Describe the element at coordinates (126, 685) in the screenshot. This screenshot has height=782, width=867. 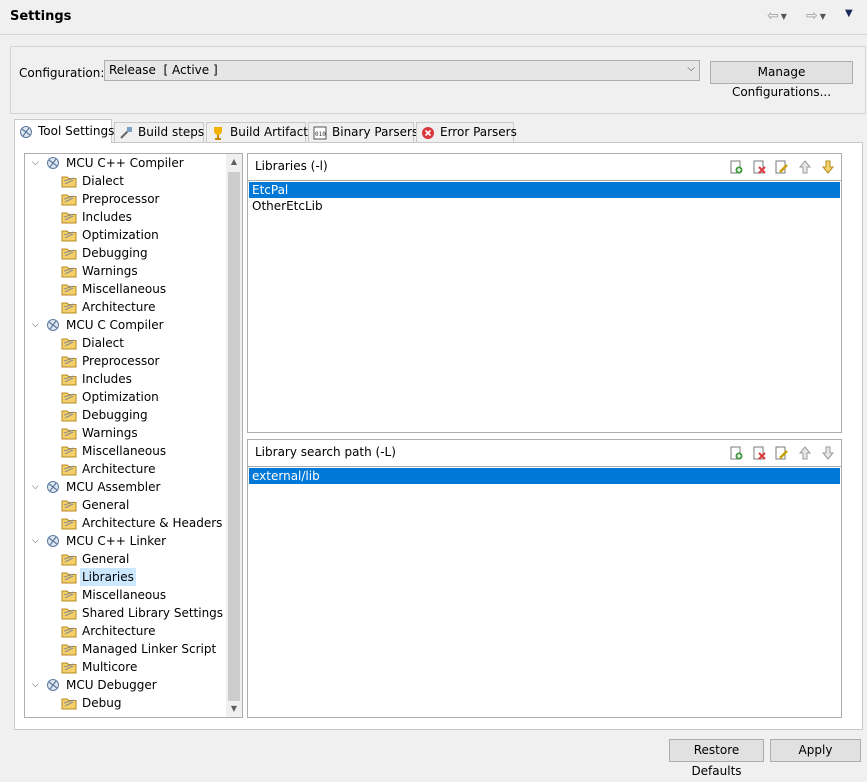
I see `tree-group: ⌵ MCU Debugger` at that location.